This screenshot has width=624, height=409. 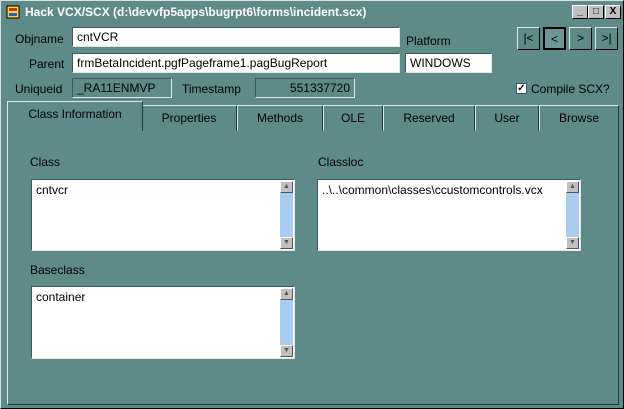 I want to click on close-button: X, so click(x=613, y=12).